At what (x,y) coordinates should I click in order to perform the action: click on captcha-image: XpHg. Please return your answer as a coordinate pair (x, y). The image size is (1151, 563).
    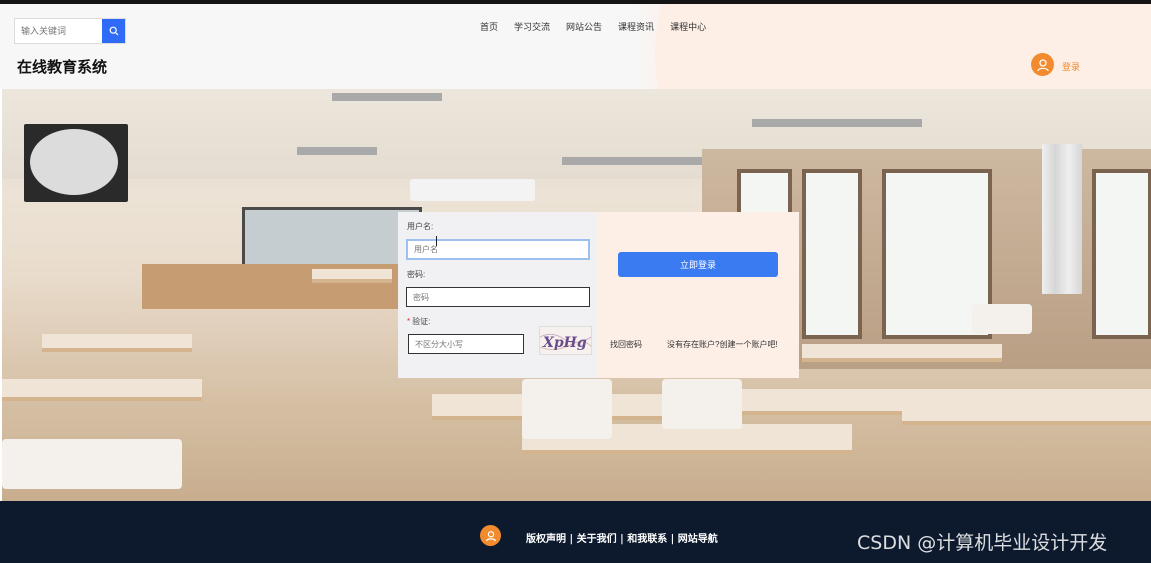
    Looking at the image, I should click on (565, 340).